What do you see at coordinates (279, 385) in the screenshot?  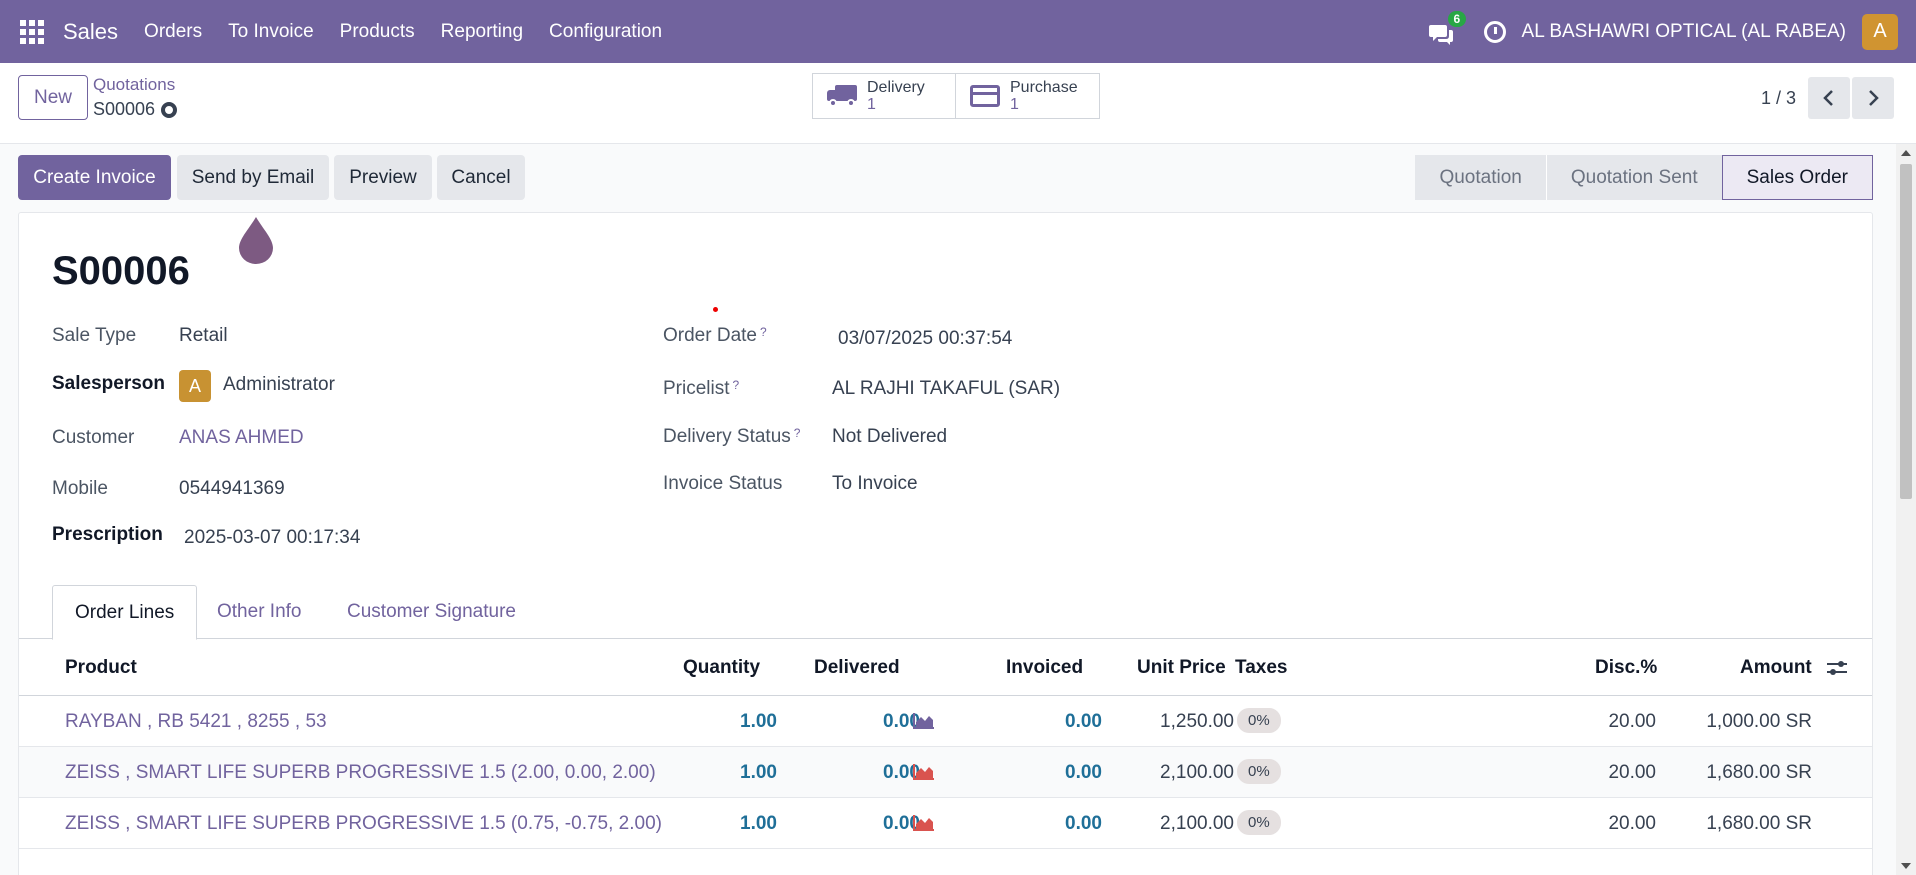 I see `salesperson-value: Administrator` at bounding box center [279, 385].